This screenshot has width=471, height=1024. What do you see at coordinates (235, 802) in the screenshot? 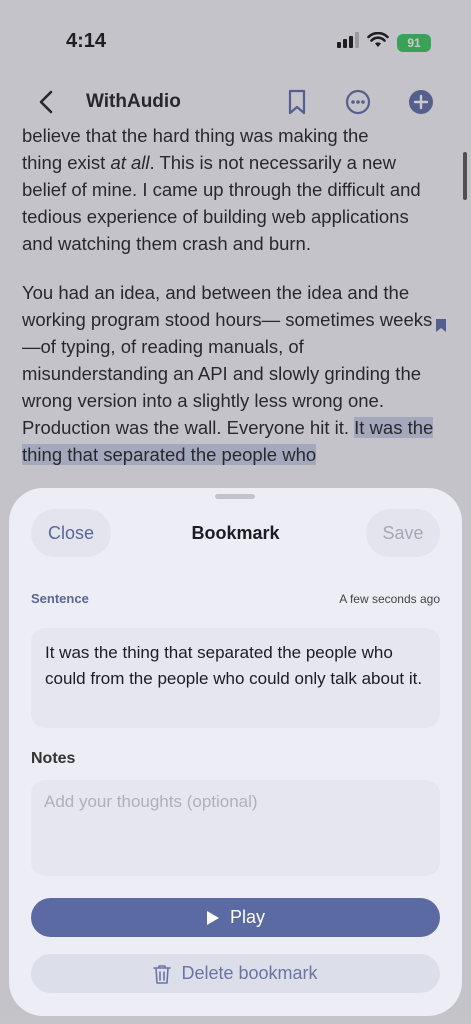
I see `notes-input` at bounding box center [235, 802].